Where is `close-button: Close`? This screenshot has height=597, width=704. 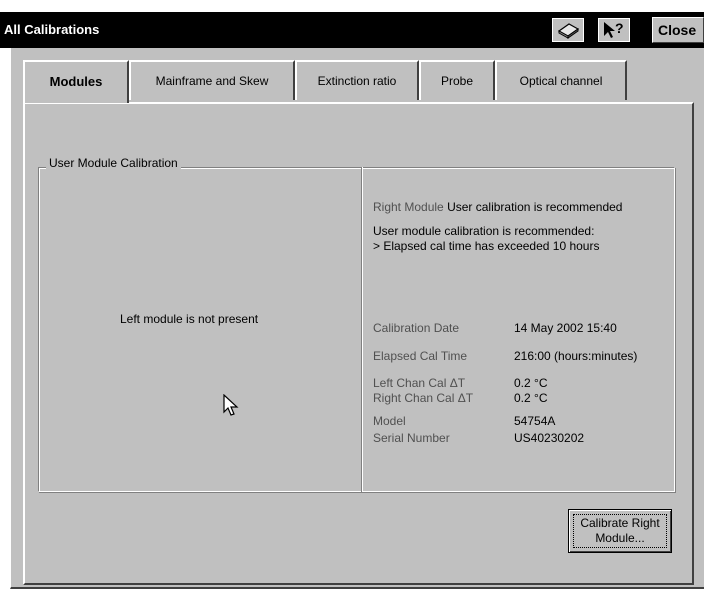
close-button: Close is located at coordinates (678, 30).